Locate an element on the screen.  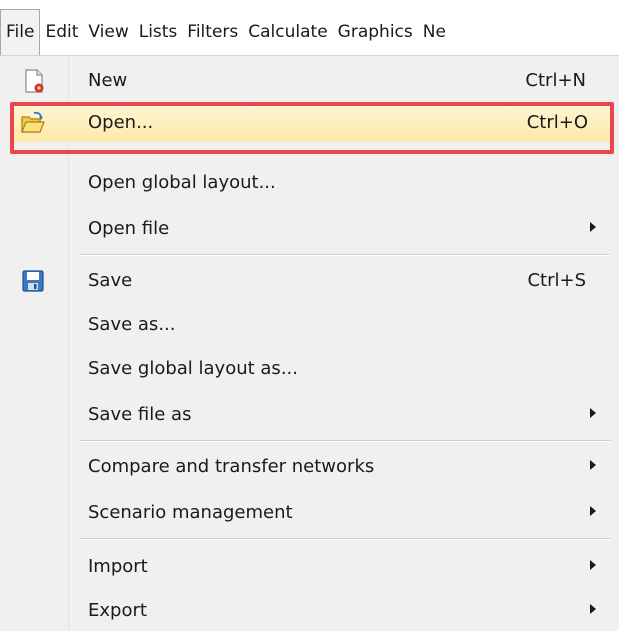
menu-item-label: Save is located at coordinates (110, 280).